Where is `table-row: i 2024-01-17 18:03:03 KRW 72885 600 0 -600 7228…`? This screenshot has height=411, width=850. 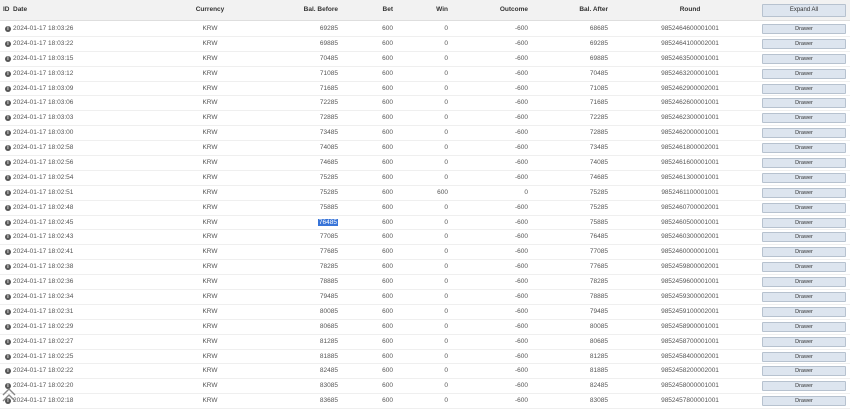 table-row: i 2024-01-17 18:03:03 KRW 72885 600 0 -600 7228… is located at coordinates (425, 119).